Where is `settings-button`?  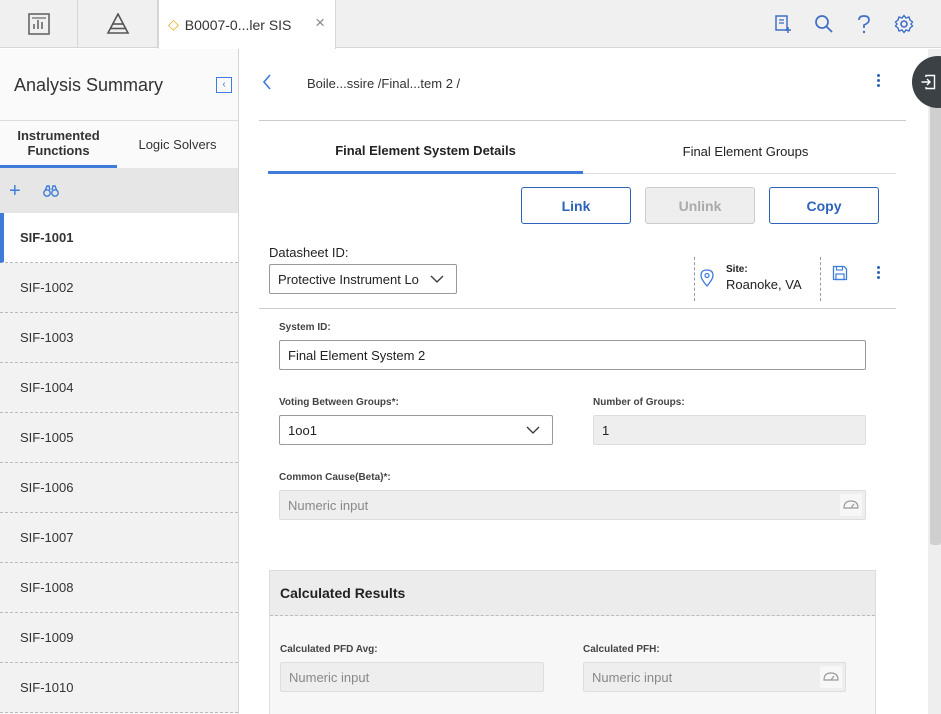 settings-button is located at coordinates (904, 24).